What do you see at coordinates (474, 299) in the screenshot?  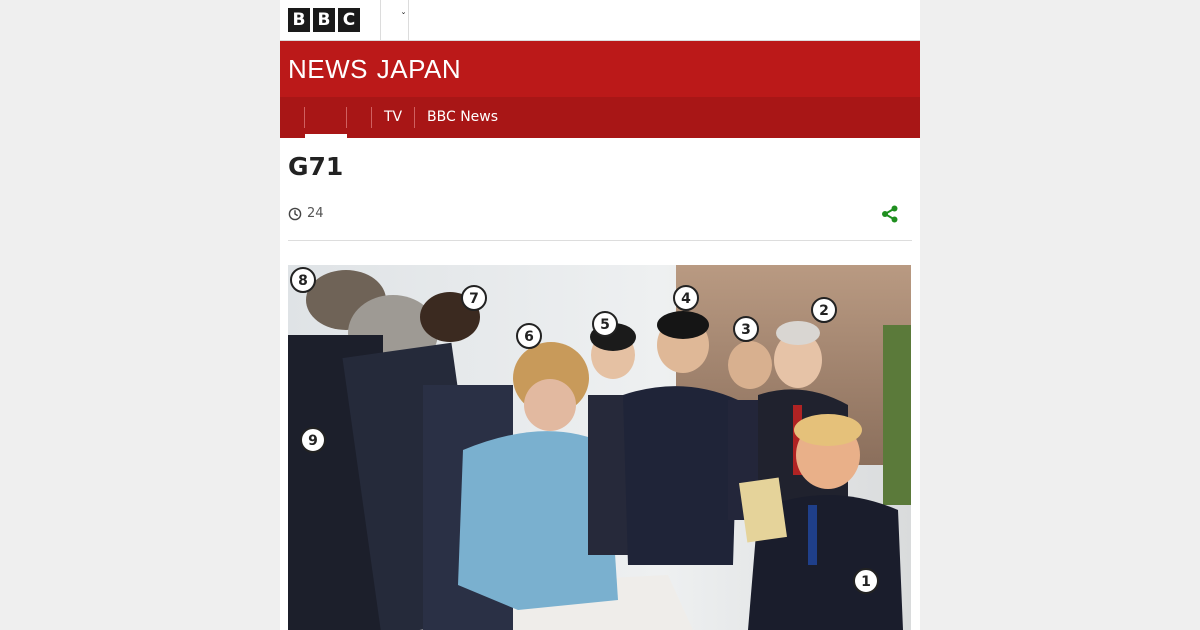 I see `badge-7: 7` at bounding box center [474, 299].